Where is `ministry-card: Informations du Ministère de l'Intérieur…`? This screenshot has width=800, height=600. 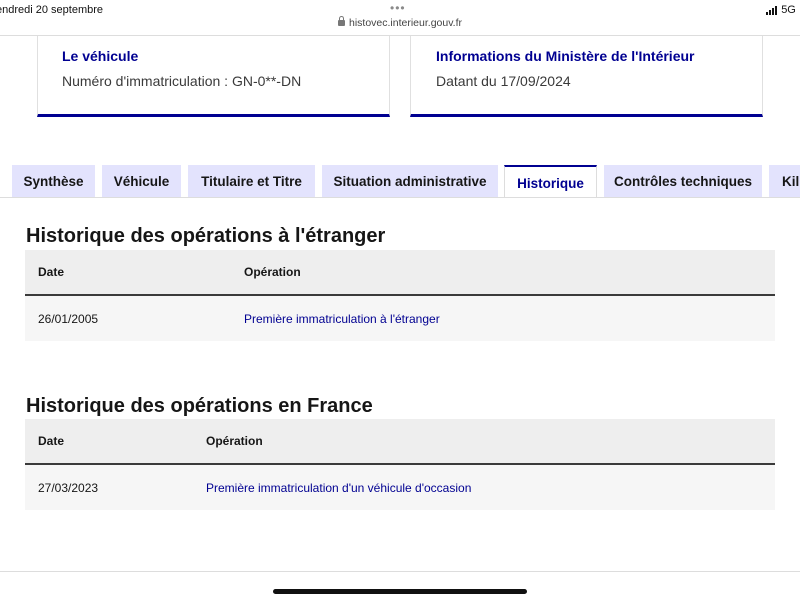
ministry-card: Informations du Ministère de l'Intérieur… is located at coordinates (586, 76).